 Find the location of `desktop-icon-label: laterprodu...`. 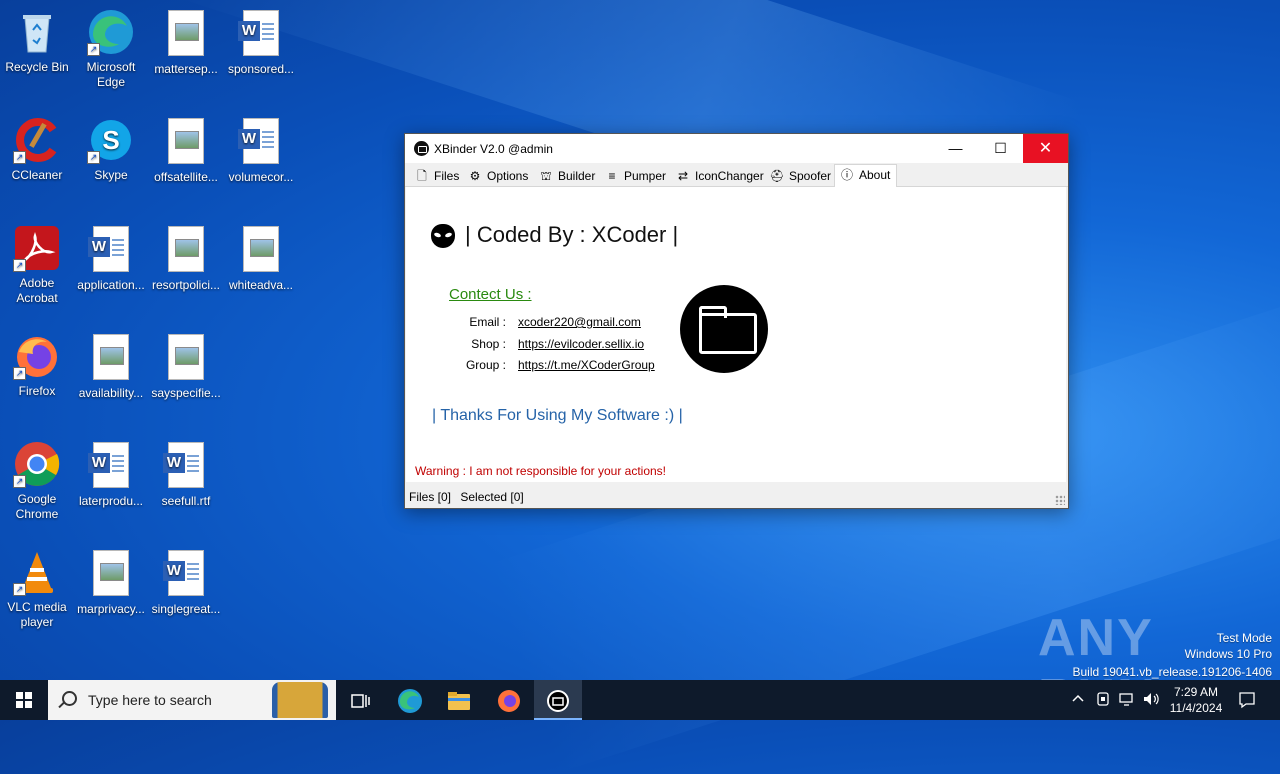

desktop-icon-label: laterprodu... is located at coordinates (111, 501).